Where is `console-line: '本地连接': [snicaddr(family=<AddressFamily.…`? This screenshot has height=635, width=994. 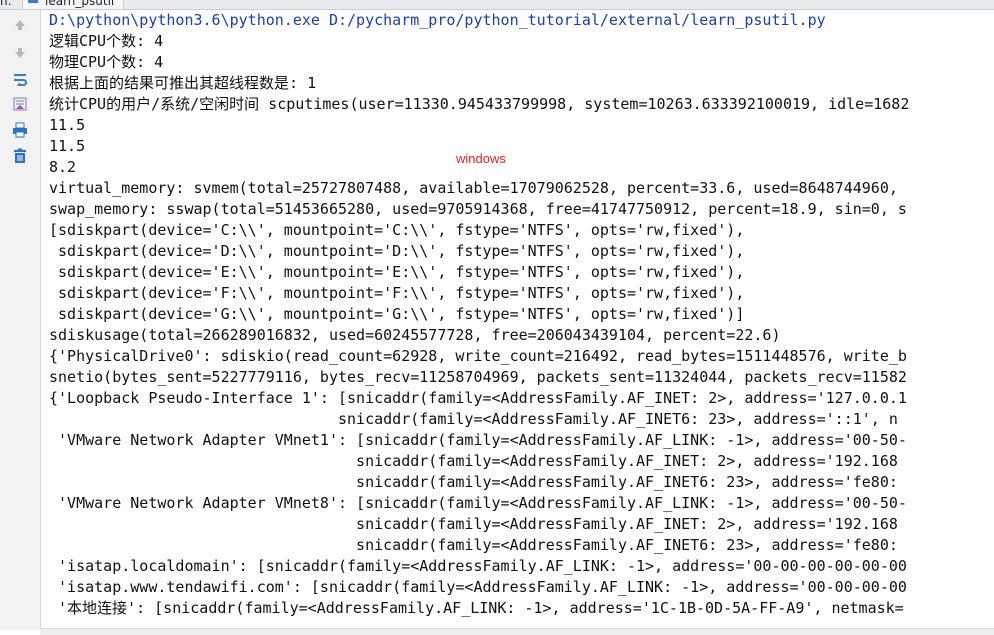
console-line: '本地连接': [snicaddr(family=<AddressFamily.… is located at coordinates (476, 608).